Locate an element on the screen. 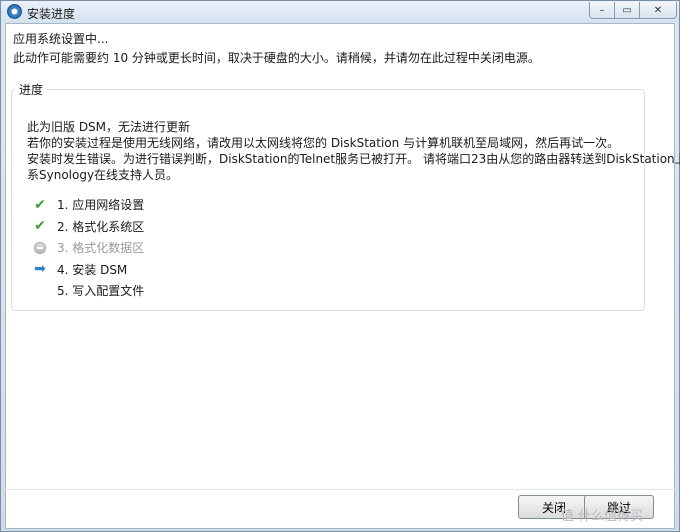 The width and height of the screenshot is (680, 532). step-label: 2. 格式化系统区 is located at coordinates (101, 226).